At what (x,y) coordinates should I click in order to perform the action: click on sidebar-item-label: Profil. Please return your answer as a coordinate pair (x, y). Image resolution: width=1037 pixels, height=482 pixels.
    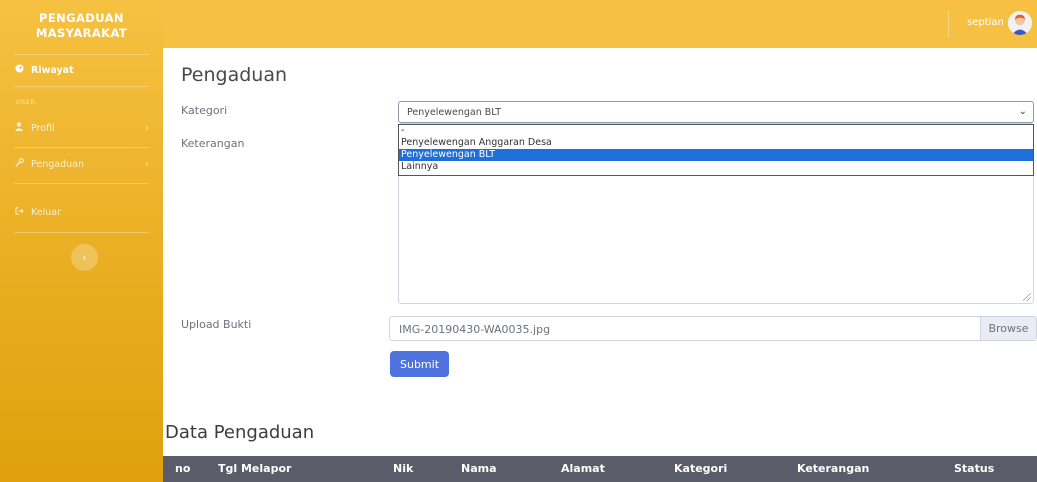
    Looking at the image, I should click on (43, 128).